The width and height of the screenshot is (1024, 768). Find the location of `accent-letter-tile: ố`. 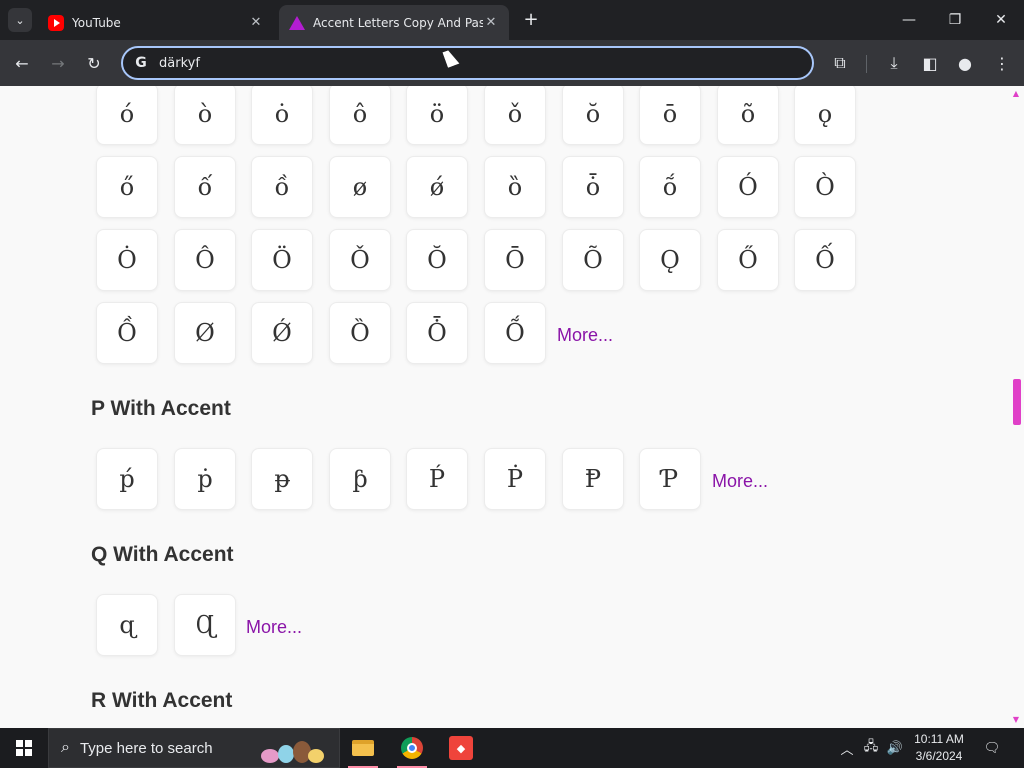

accent-letter-tile: ố is located at coordinates (205, 187).